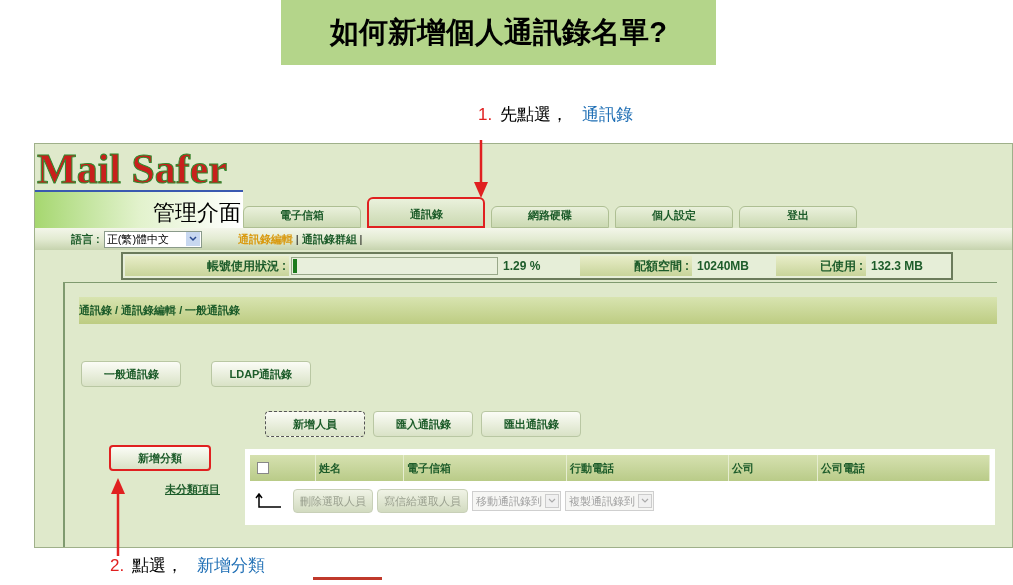  Describe the element at coordinates (263, 468) in the screenshot. I see `select-all-checkbox` at that location.